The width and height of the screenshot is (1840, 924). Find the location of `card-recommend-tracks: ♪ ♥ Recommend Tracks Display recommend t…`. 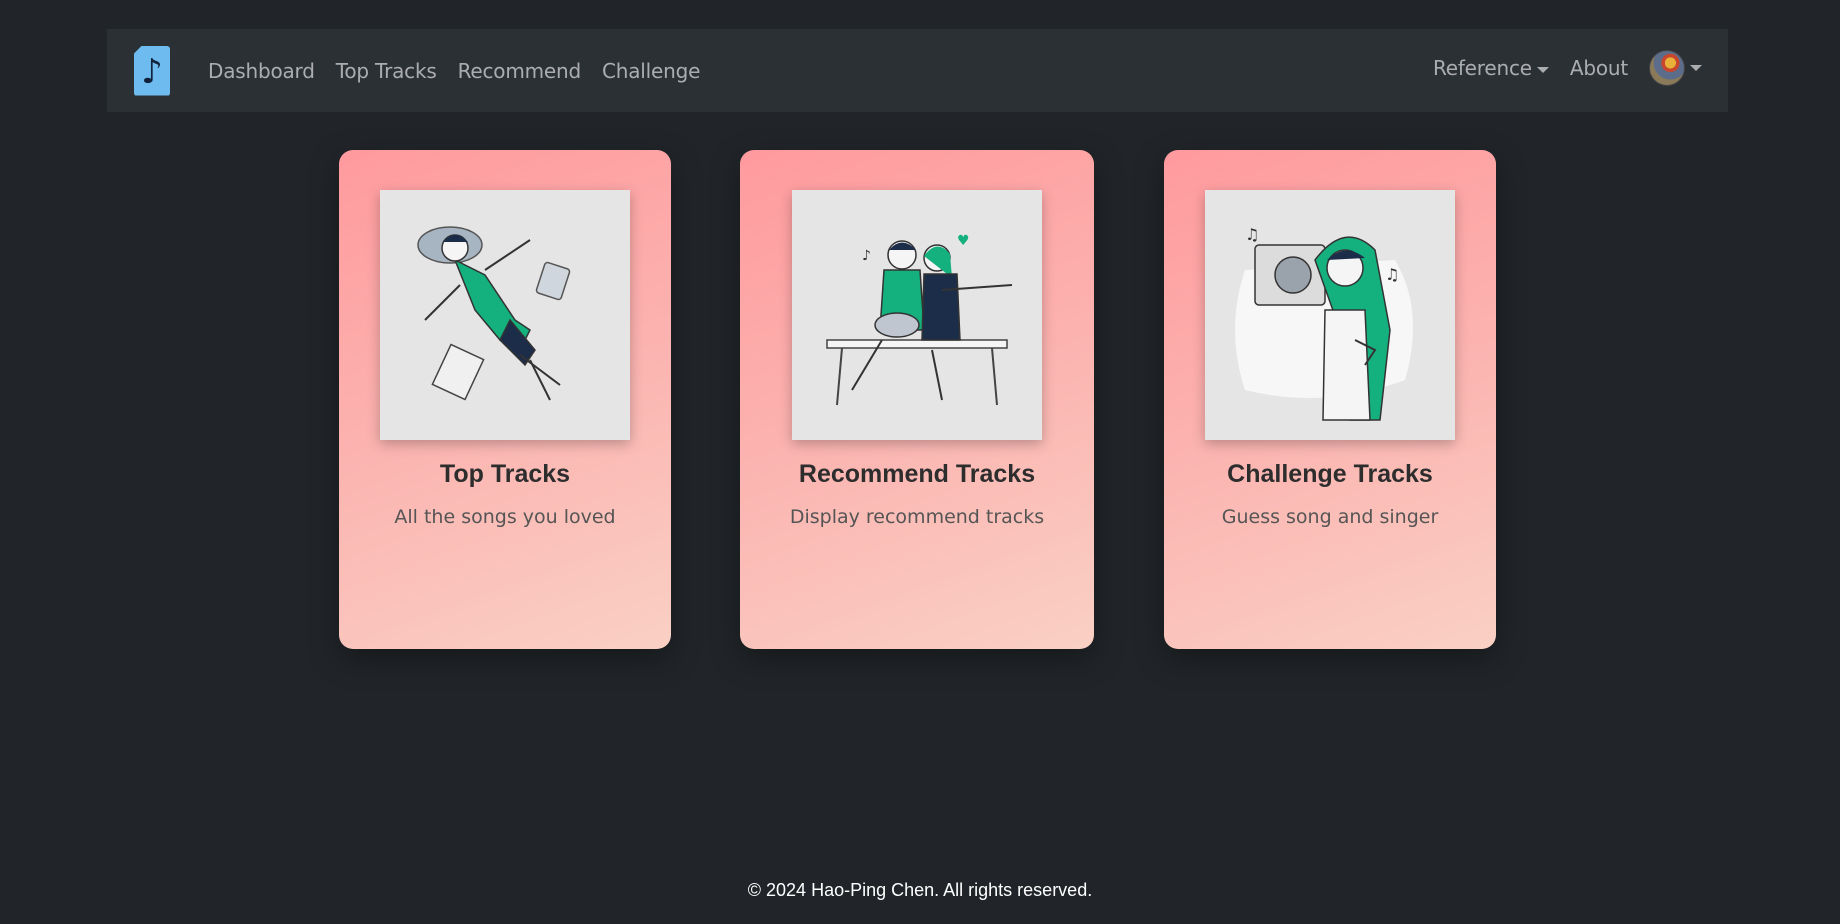

card-recommend-tracks: ♪ ♥ Recommend Tracks Display recommend t… is located at coordinates (917, 399).